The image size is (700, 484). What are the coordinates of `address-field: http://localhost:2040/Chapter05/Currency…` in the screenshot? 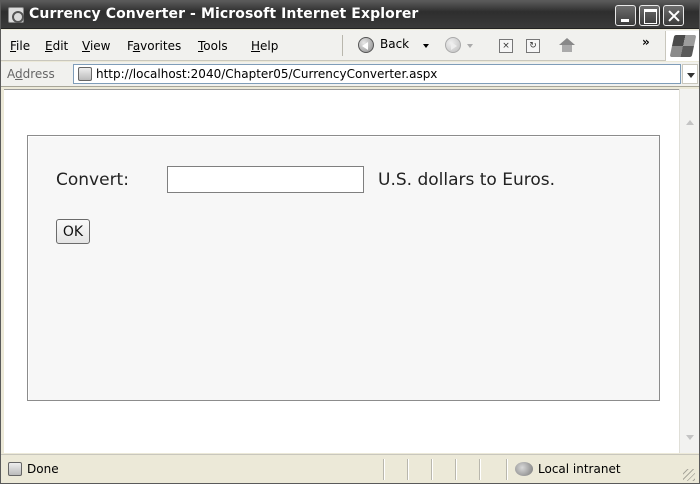 It's located at (377, 74).